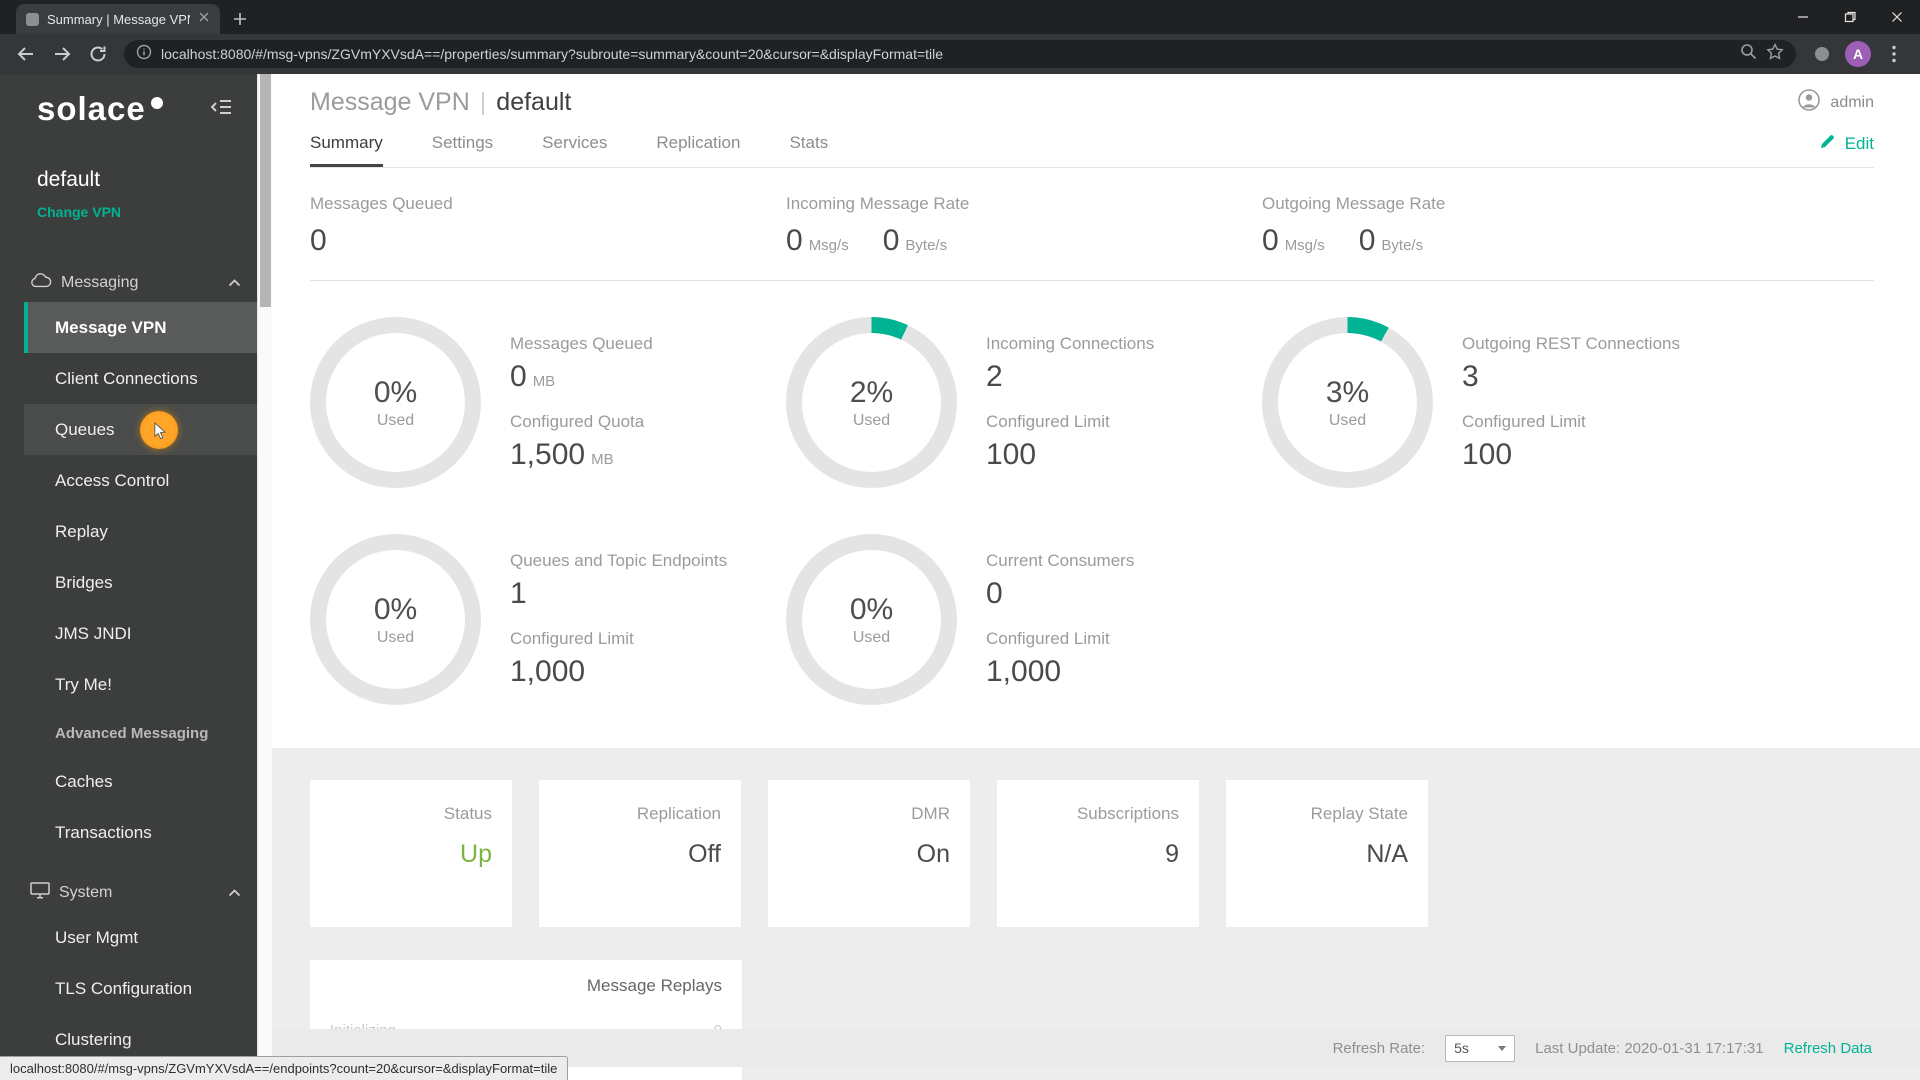  Describe the element at coordinates (140, 327) in the screenshot. I see `sidebar-item-message-vpn: Message VPN` at that location.